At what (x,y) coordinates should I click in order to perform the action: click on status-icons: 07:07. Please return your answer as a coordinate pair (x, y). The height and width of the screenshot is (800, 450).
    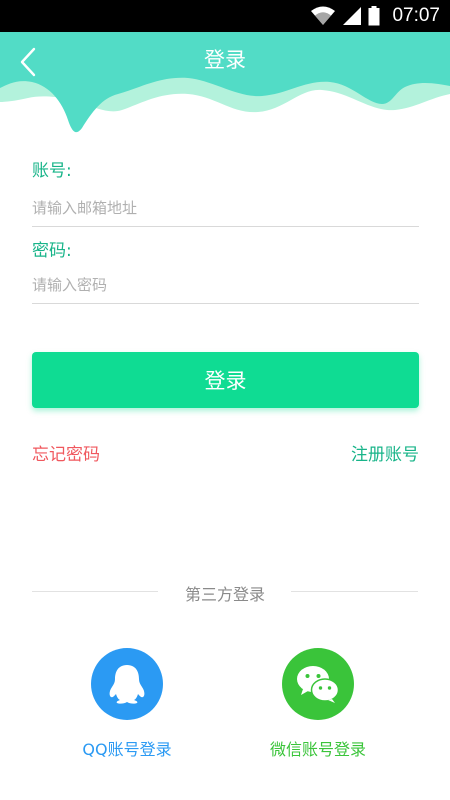
    Looking at the image, I should click on (375, 16).